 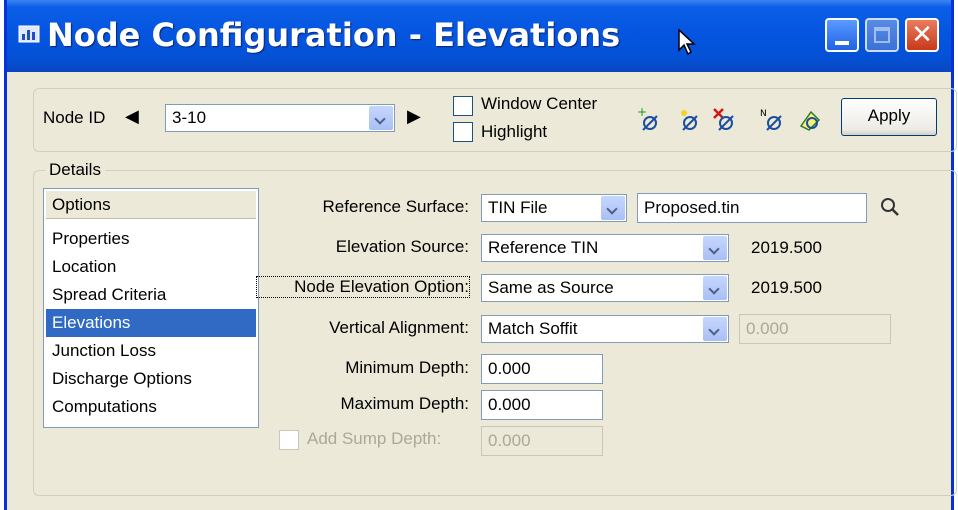 What do you see at coordinates (518, 207) in the screenshot?
I see `reference-surface-type-value: TIN File` at bounding box center [518, 207].